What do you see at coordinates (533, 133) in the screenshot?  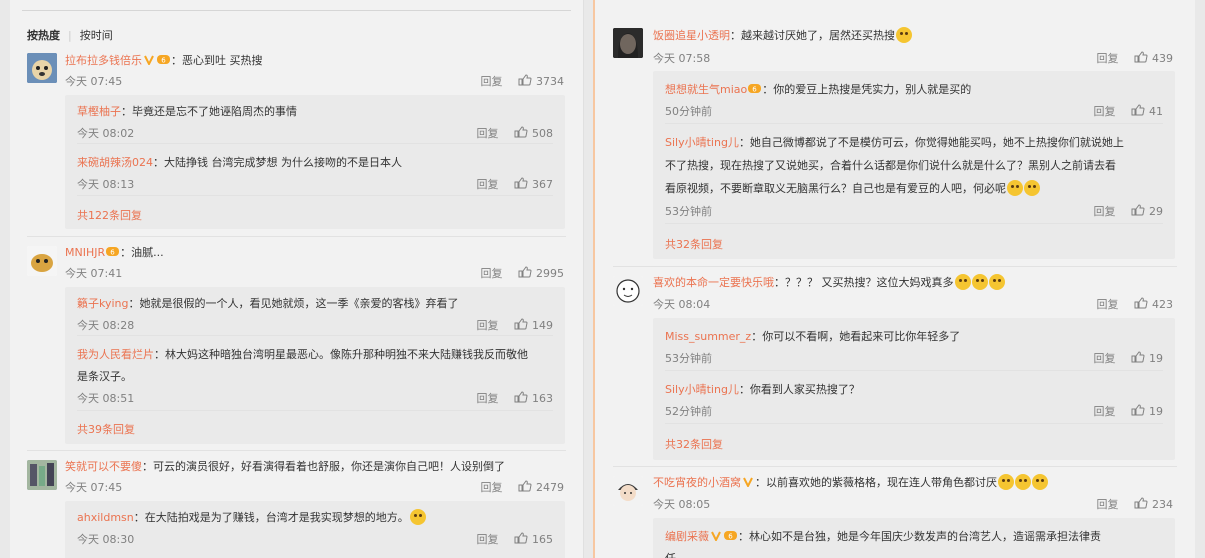 I see `like-button: 508` at bounding box center [533, 133].